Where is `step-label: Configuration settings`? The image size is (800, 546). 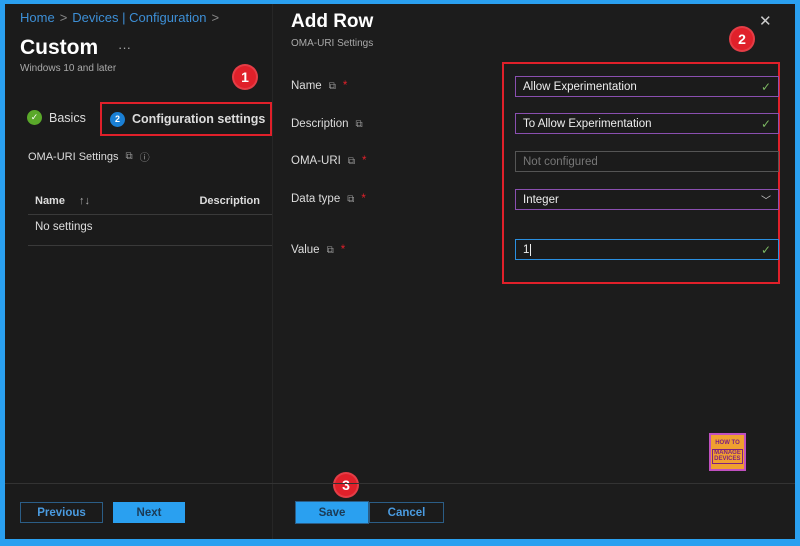 step-label: Configuration settings is located at coordinates (199, 119).